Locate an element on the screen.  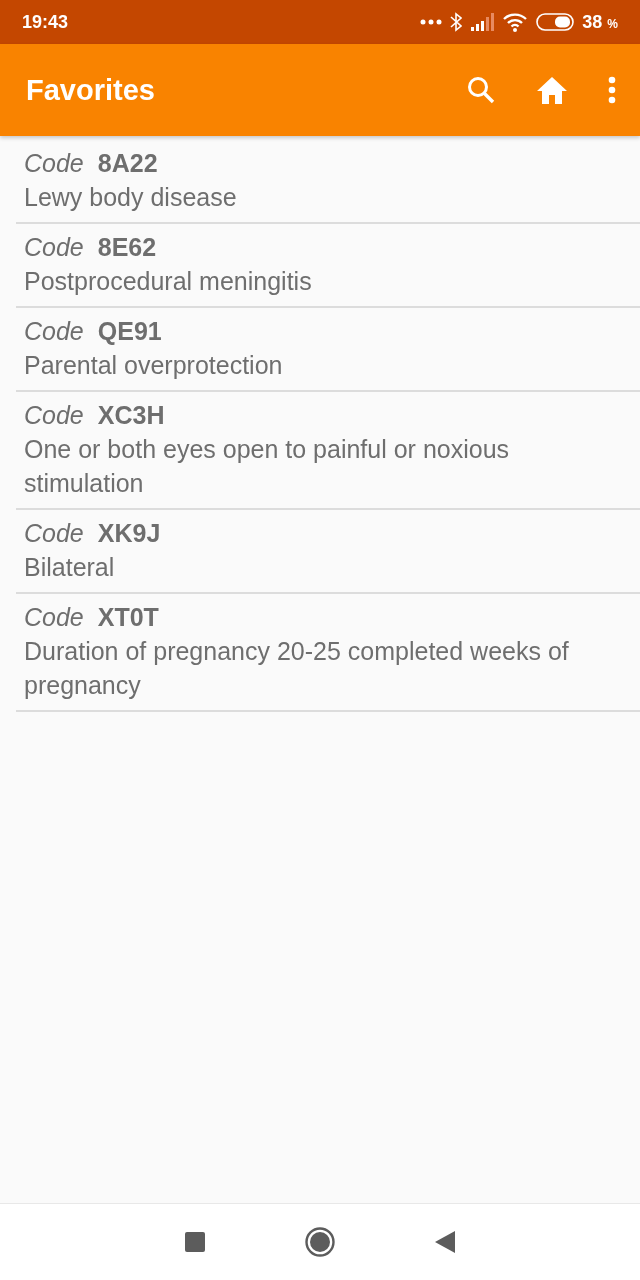
signal-icon is located at coordinates (482, 22).